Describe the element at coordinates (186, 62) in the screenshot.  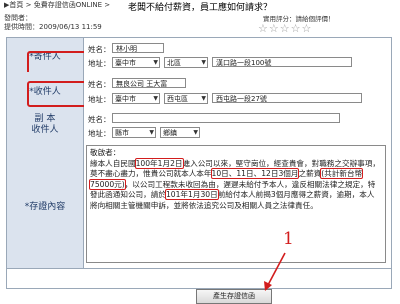
I see `sender-district-select: 北區 ▼` at that location.